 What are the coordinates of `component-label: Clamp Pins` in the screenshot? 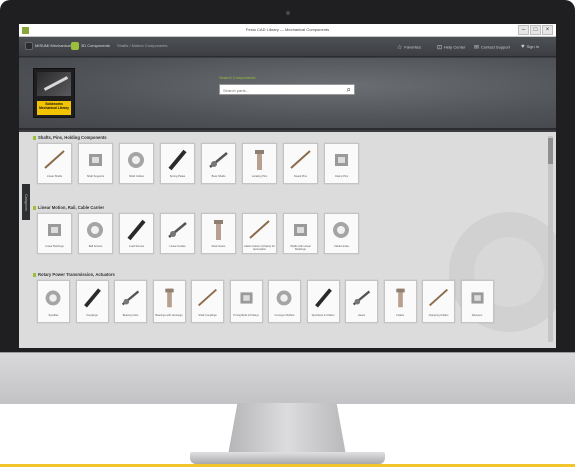 It's located at (341, 176).